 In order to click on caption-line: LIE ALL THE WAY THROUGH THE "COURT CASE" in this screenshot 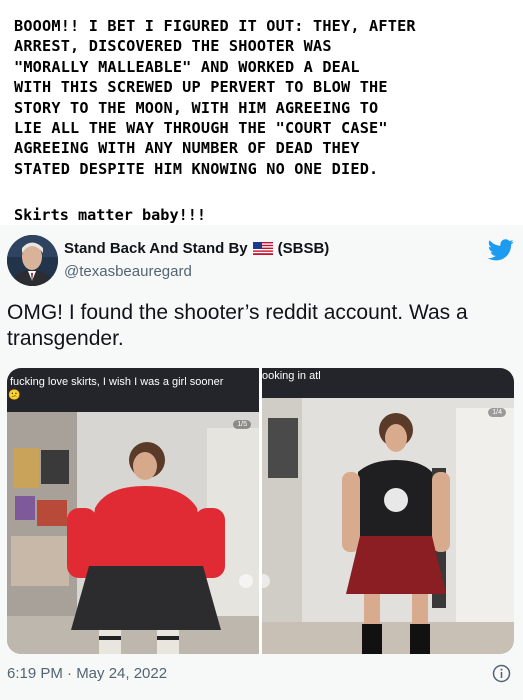, I will do `click(201, 128)`.